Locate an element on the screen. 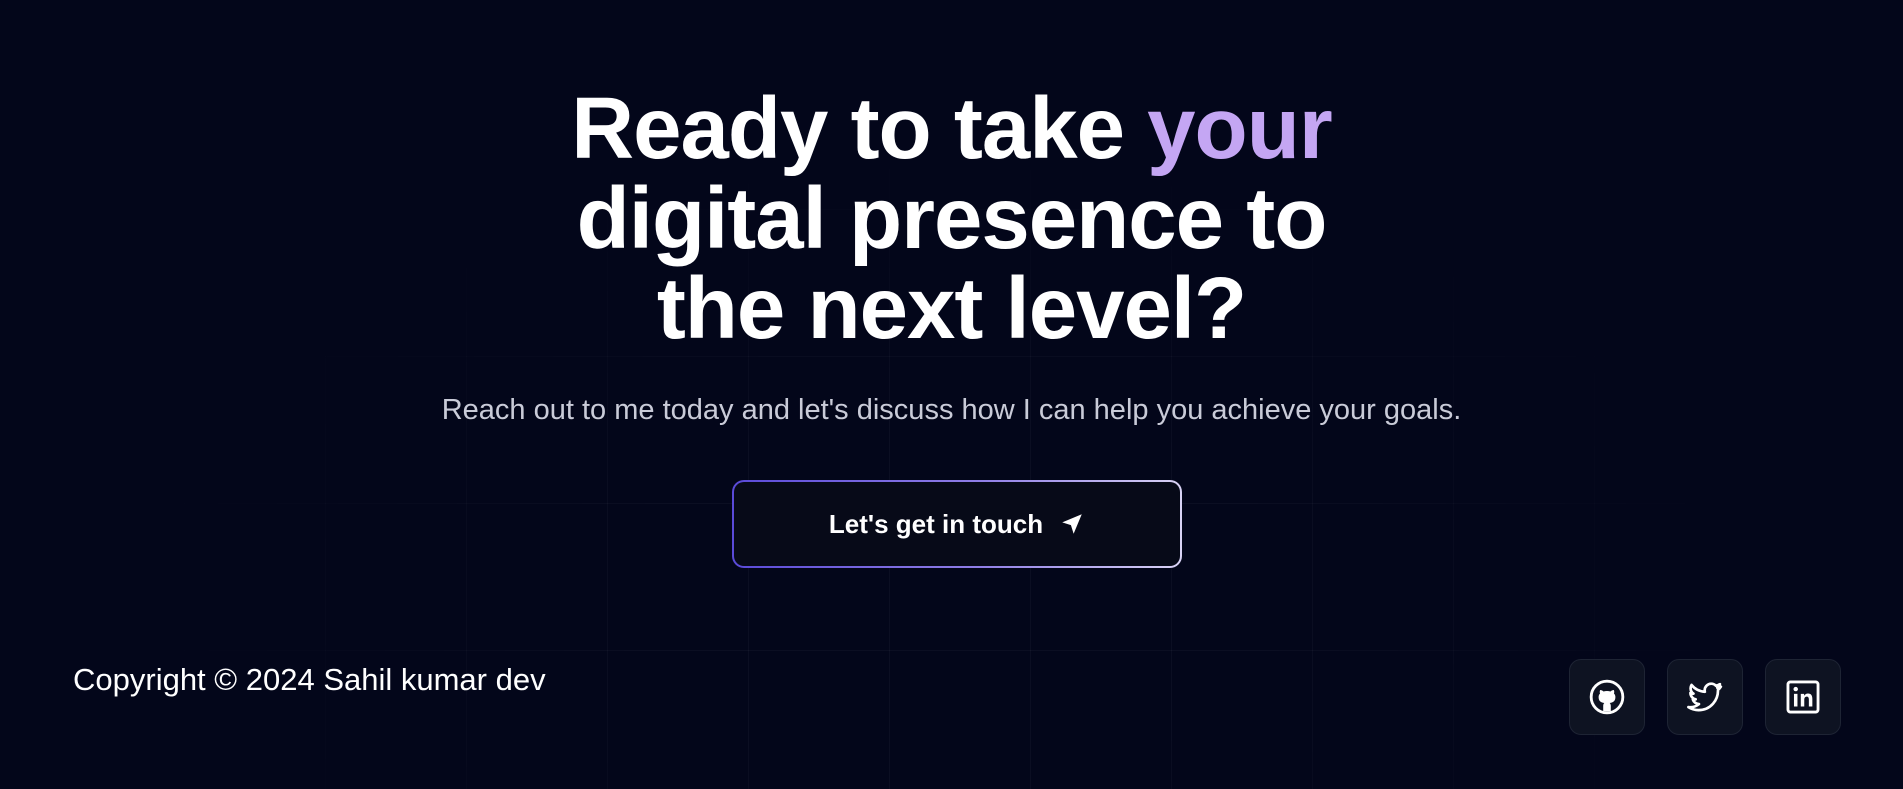 Image resolution: width=1903 pixels, height=789 pixels. github-icon is located at coordinates (1607, 697).